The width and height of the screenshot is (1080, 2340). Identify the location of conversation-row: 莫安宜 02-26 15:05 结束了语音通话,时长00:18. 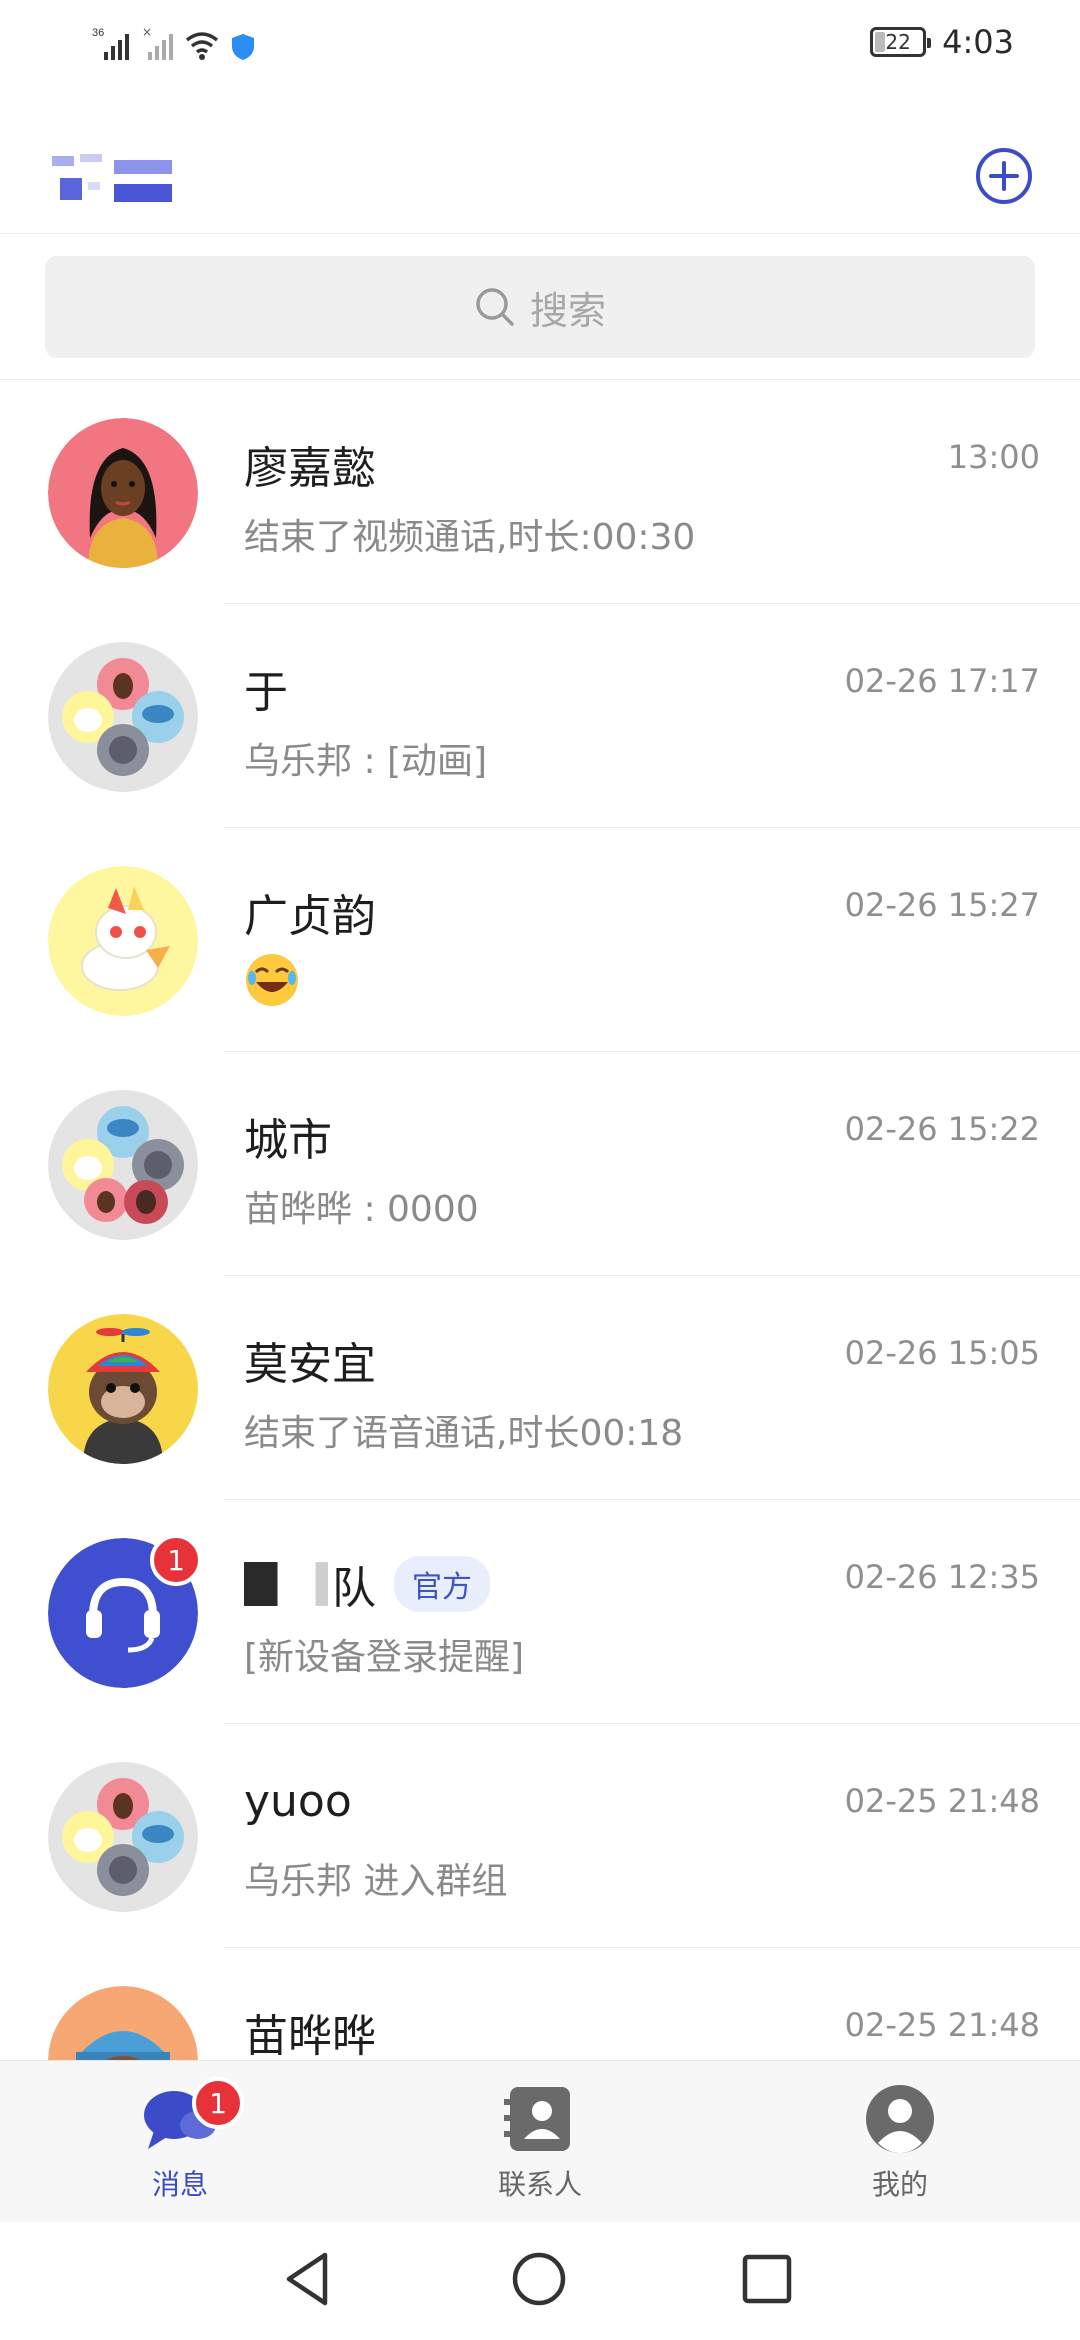
(540, 1388).